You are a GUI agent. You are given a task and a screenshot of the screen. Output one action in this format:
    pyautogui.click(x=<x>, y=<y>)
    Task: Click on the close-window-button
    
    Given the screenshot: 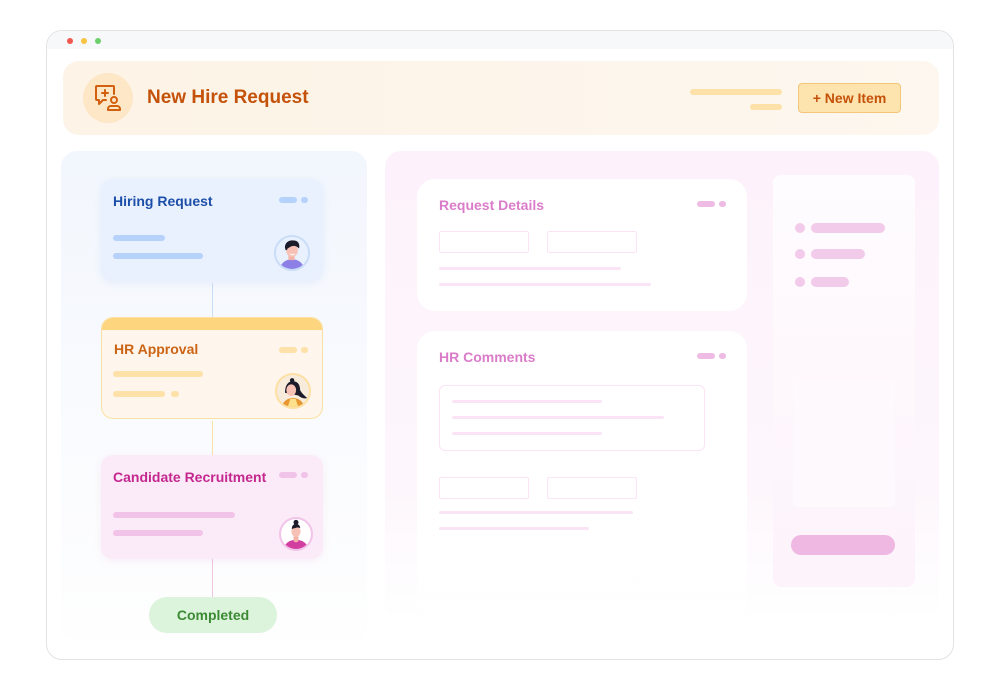 What is the action you would take?
    pyautogui.click(x=70, y=41)
    